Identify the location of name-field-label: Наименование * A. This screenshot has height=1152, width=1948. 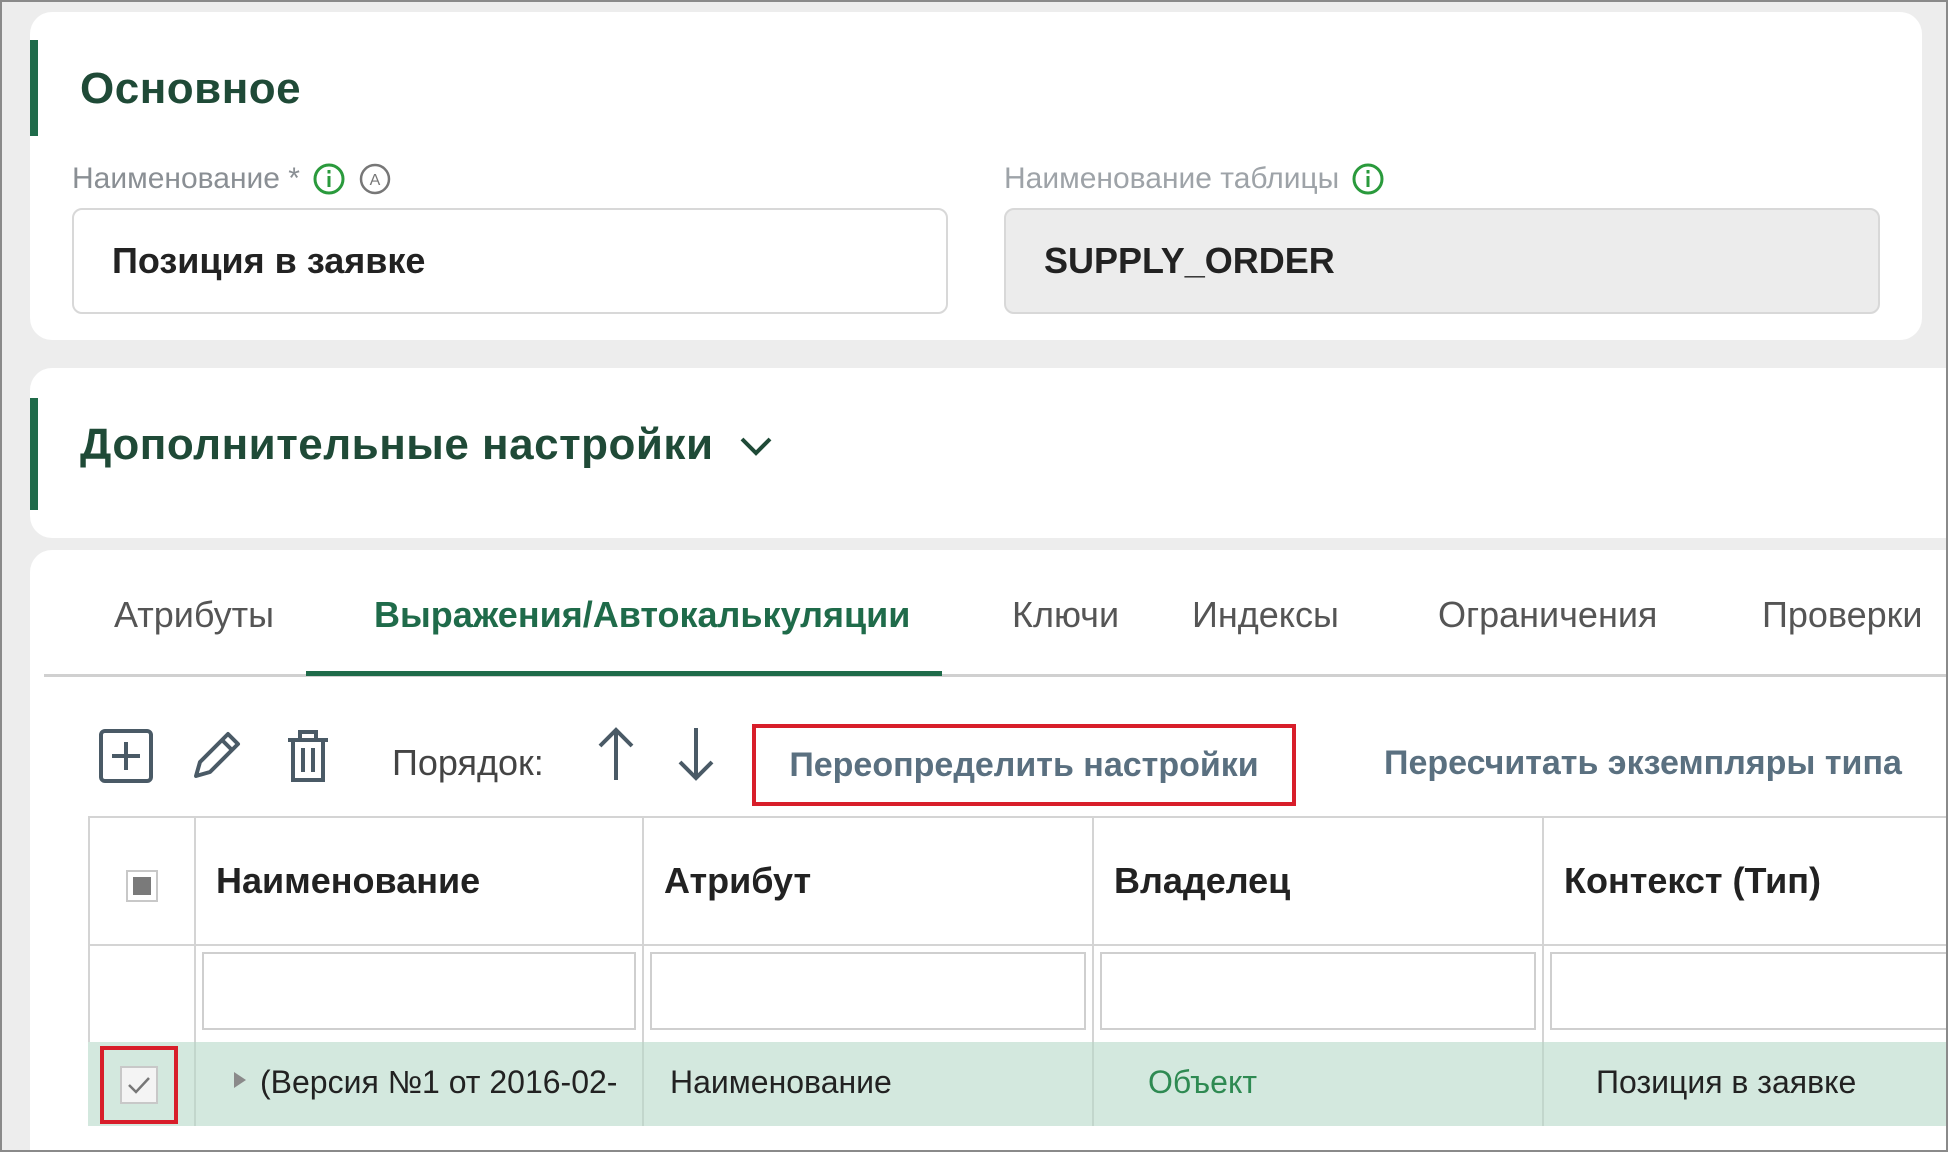
(232, 179).